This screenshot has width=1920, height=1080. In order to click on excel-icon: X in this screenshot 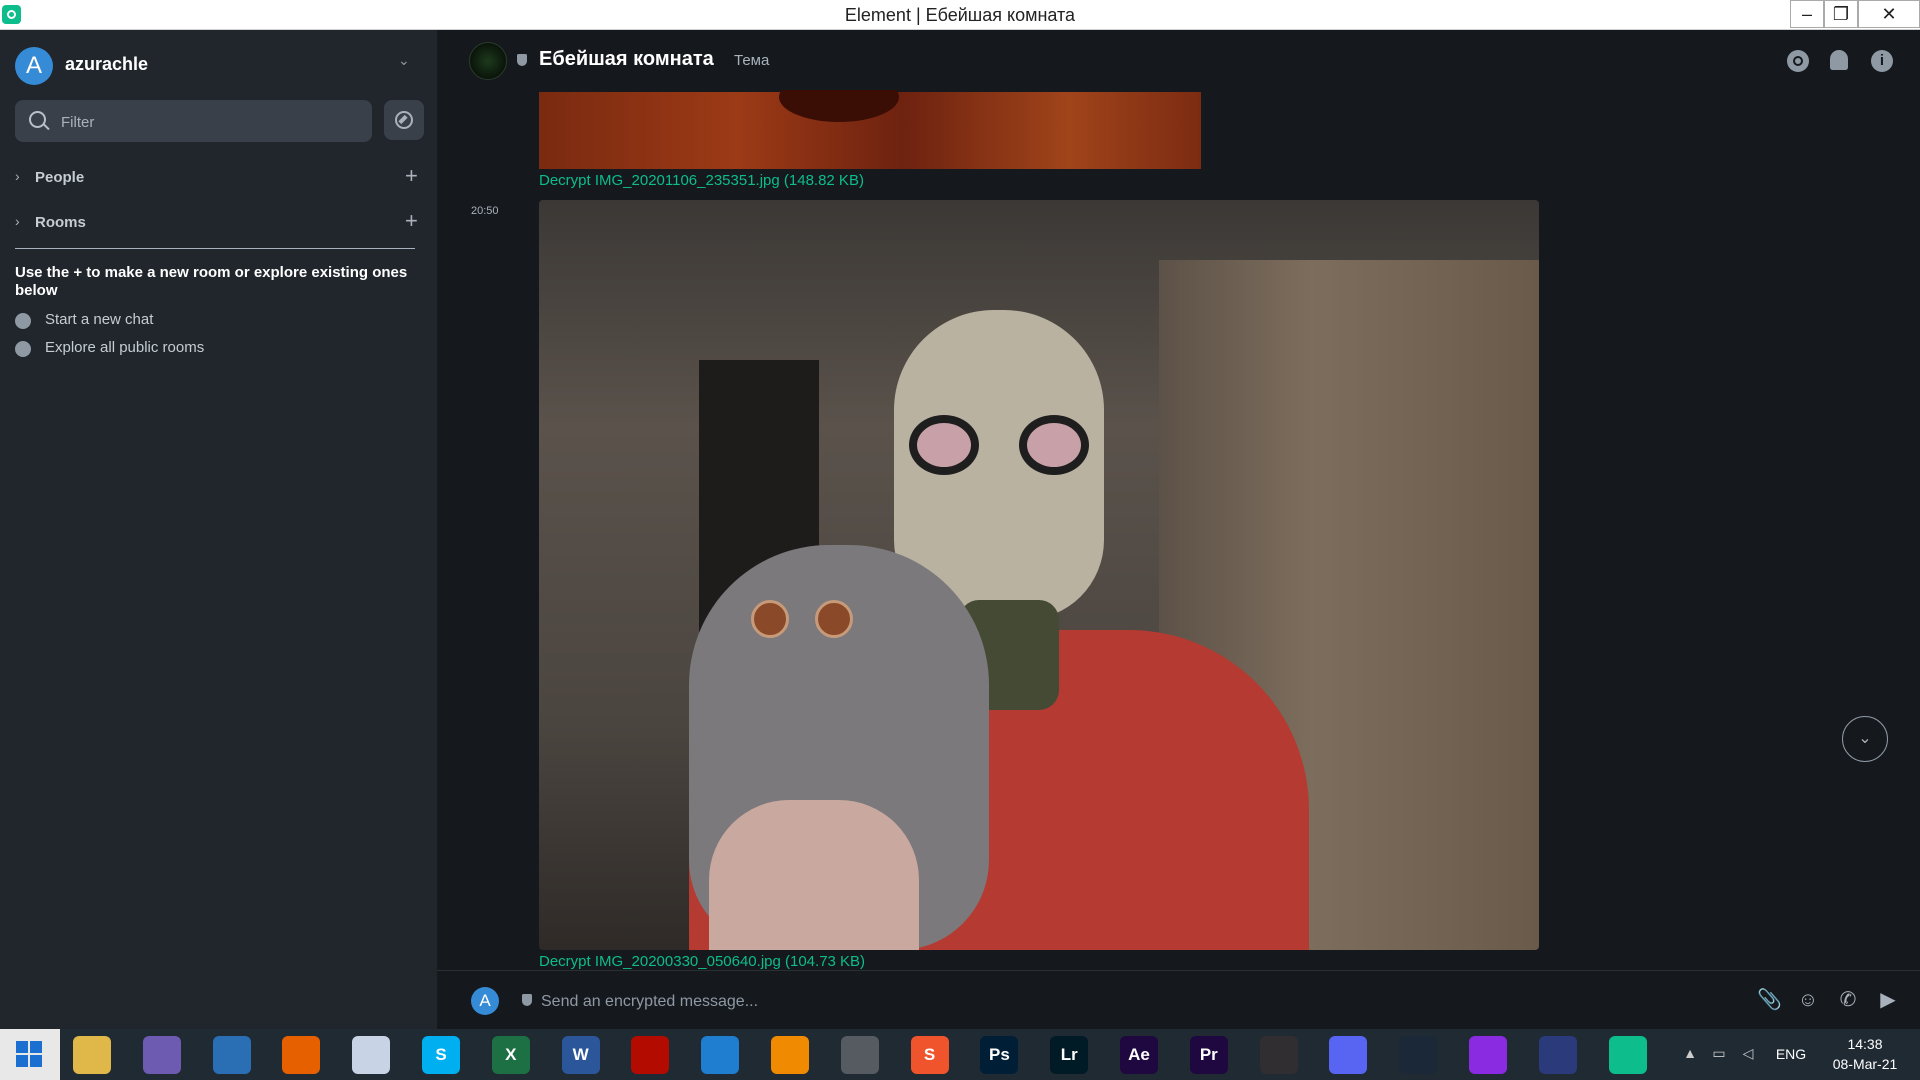, I will do `click(510, 1055)`.